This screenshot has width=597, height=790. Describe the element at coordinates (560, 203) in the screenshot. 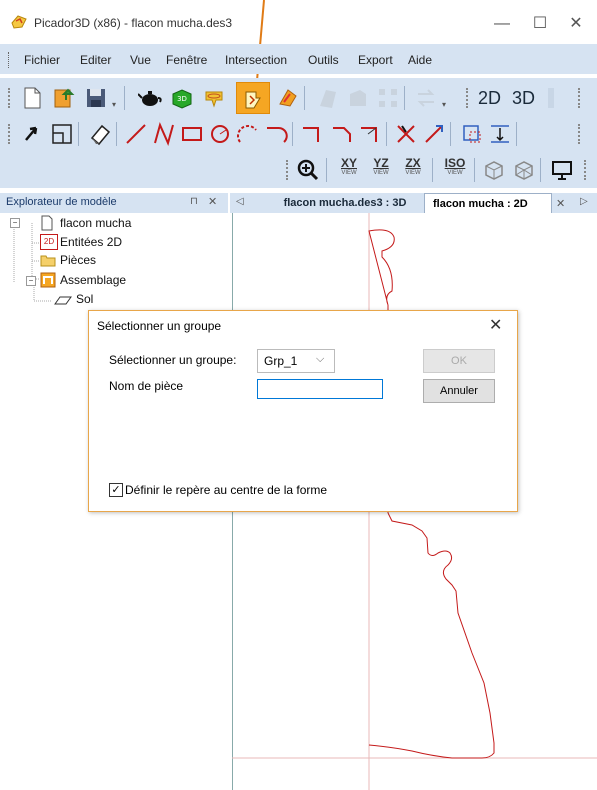

I see `tab-close-icon: ✕` at that location.